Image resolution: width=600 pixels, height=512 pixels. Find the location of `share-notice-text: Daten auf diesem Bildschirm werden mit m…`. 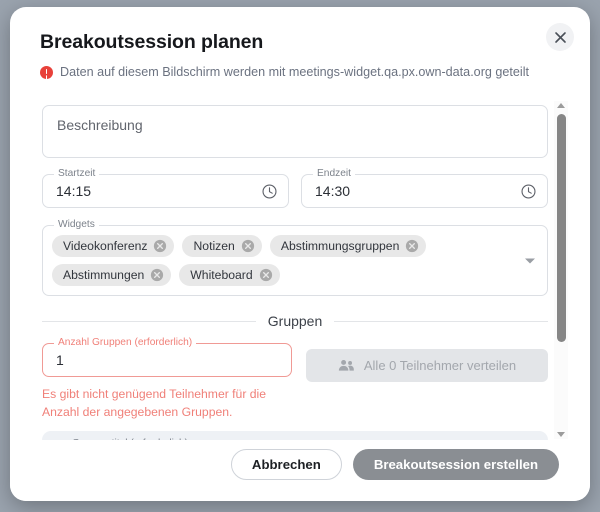

share-notice-text: Daten auf diesem Bildschirm werden mit m… is located at coordinates (294, 72).